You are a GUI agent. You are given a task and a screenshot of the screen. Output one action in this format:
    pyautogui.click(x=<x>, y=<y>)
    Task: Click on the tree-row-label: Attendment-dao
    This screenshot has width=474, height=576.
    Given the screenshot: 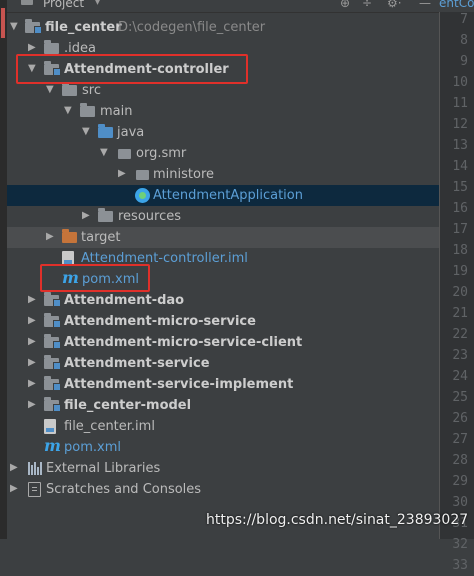 What is the action you would take?
    pyautogui.click(x=124, y=300)
    